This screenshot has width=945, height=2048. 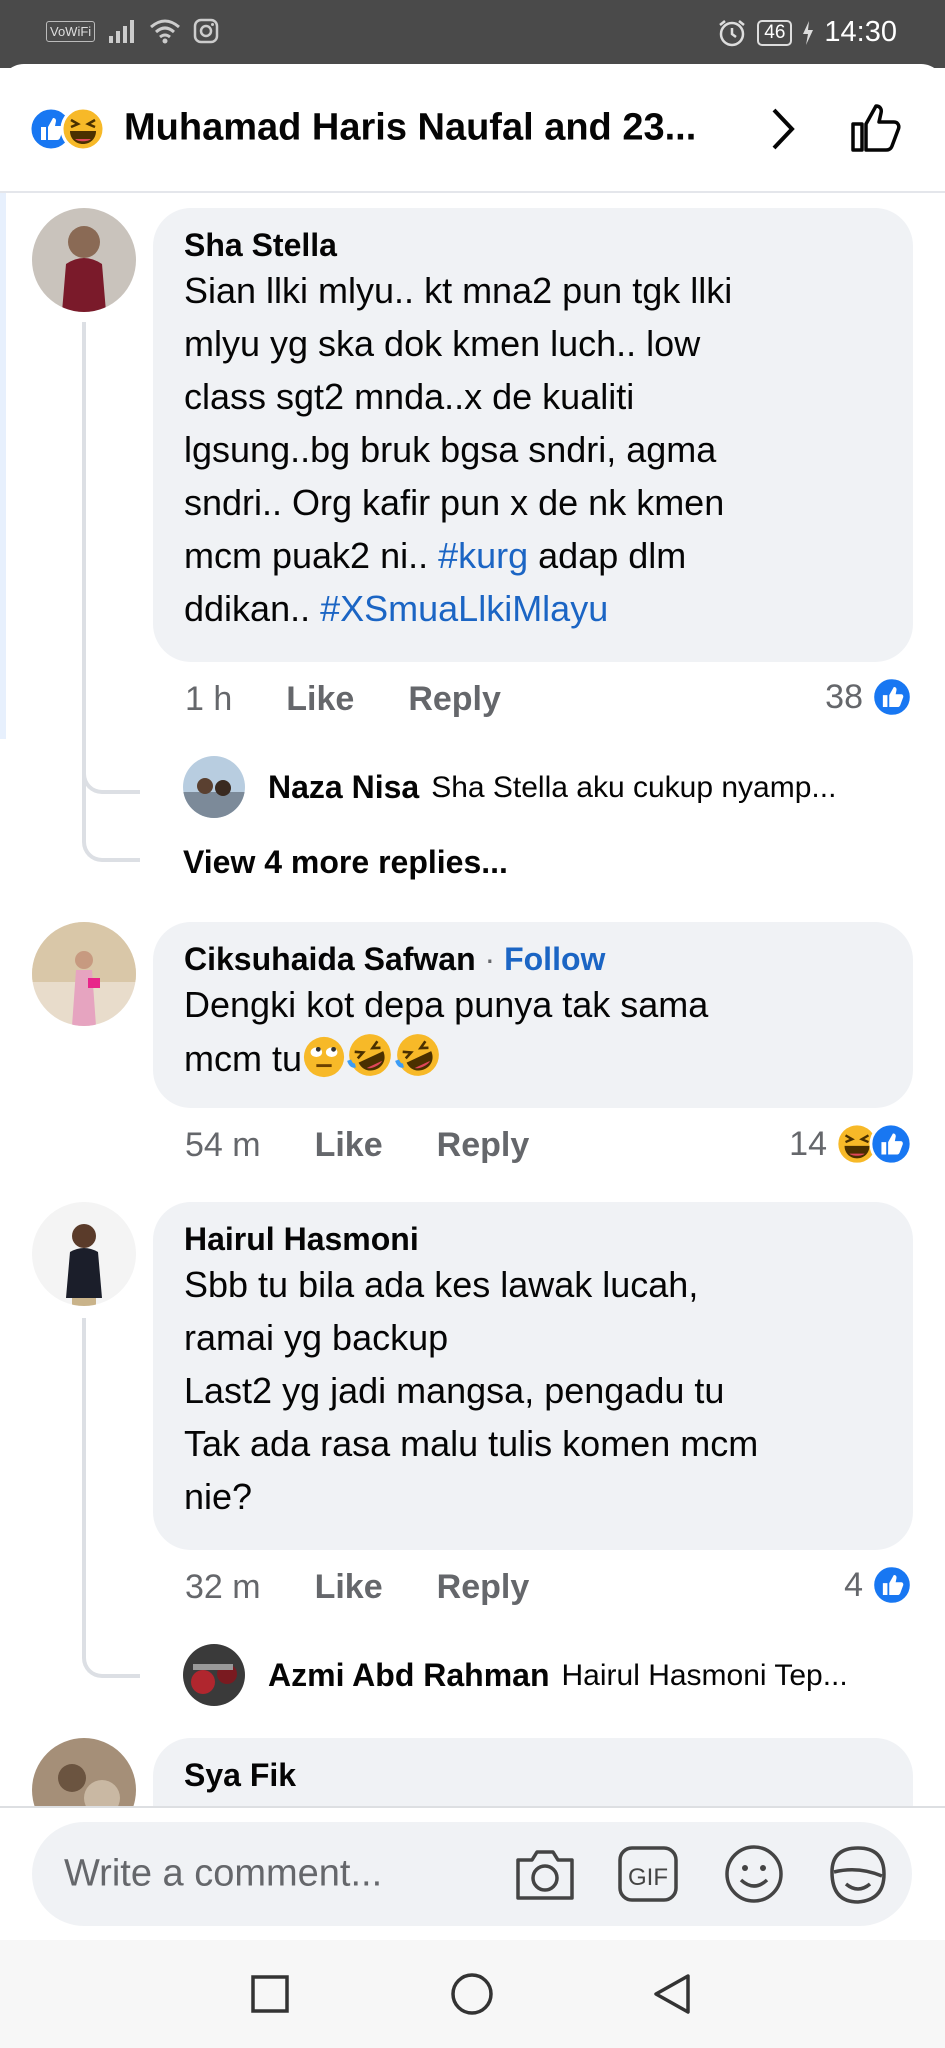 I want to click on reaction-count: 38, so click(x=869, y=697).